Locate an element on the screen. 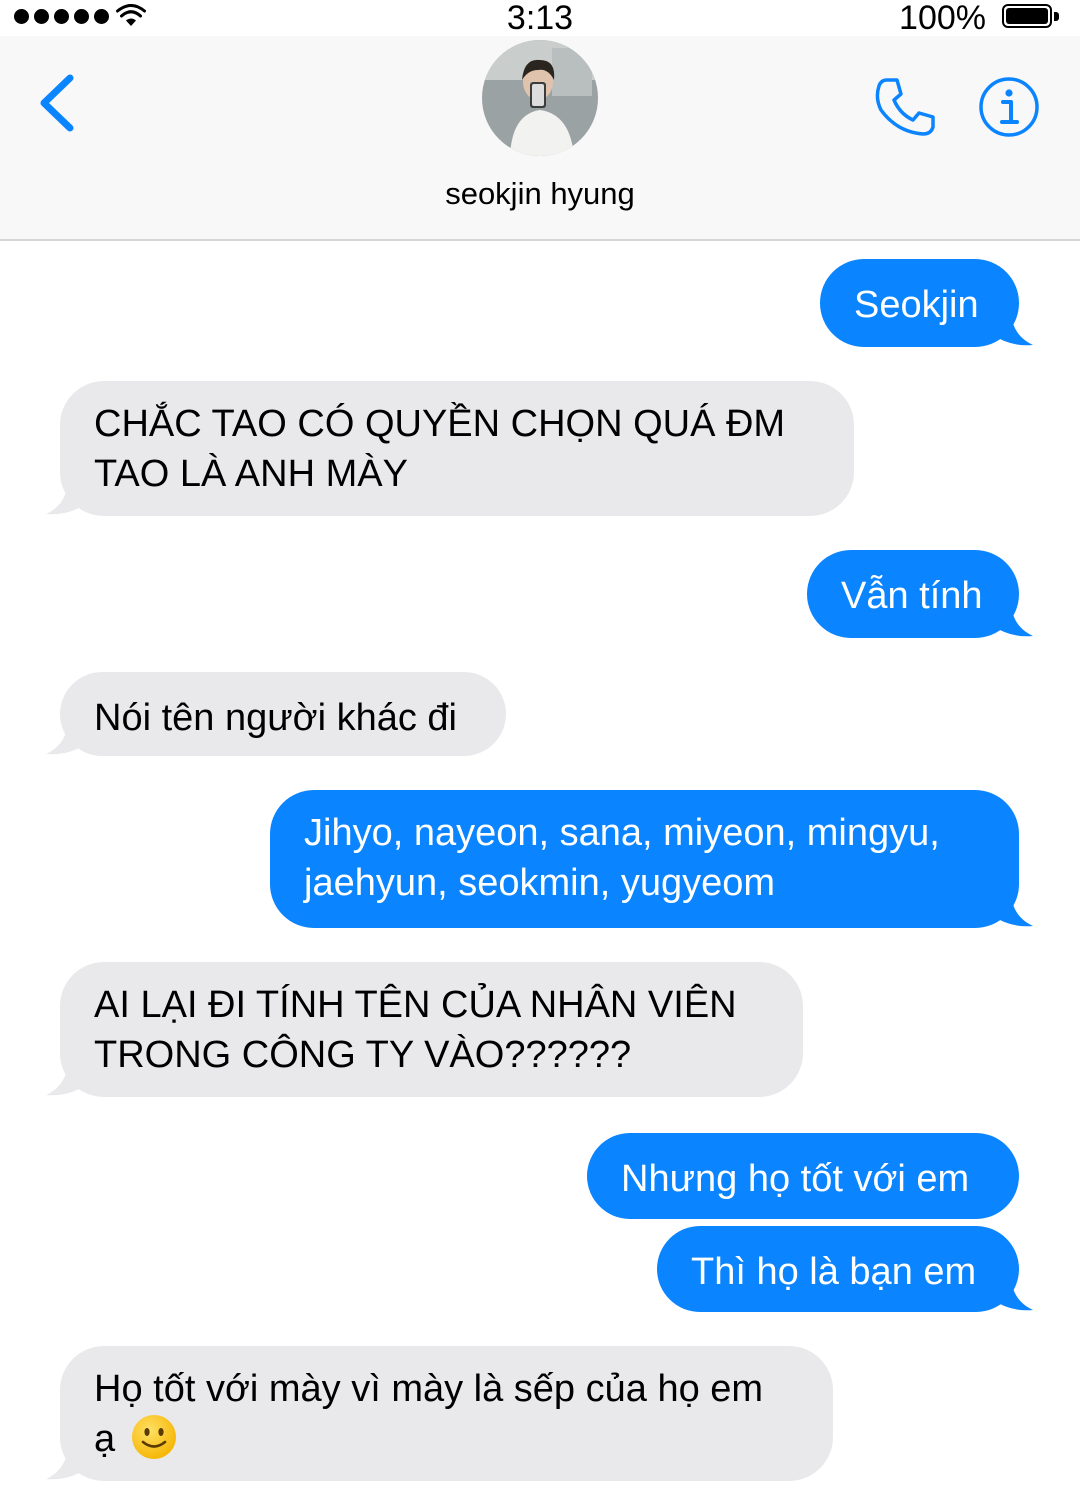 This screenshot has width=1080, height=1497. outgoing-message: Nhưng họ tốt với em is located at coordinates (803, 1176).